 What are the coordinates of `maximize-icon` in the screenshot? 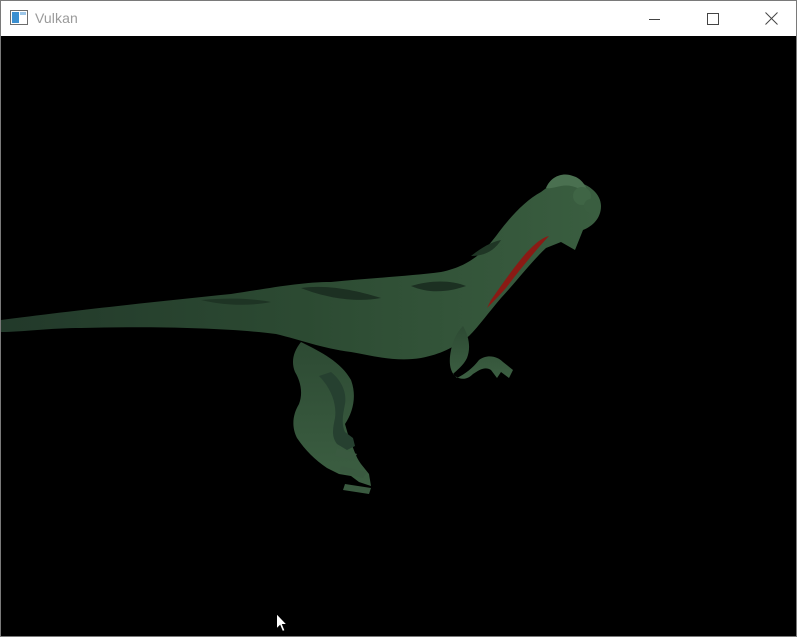 It's located at (713, 18).